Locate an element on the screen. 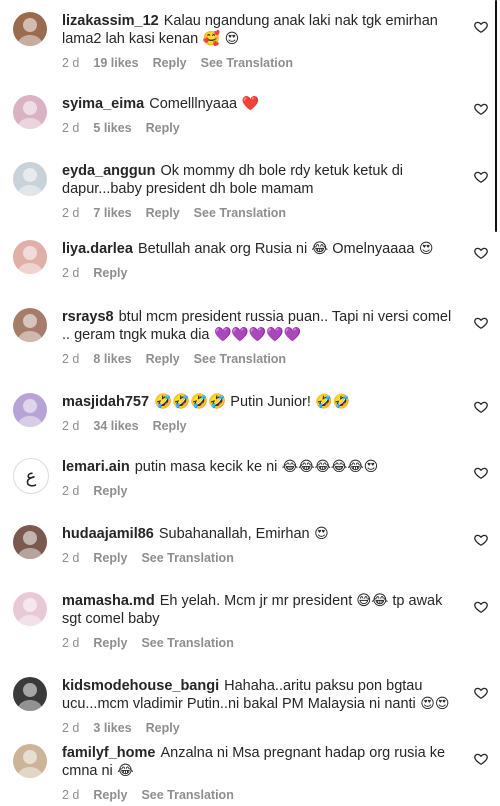  comment-meta: 2 d 5 likes Reply is located at coordinates (261, 128).